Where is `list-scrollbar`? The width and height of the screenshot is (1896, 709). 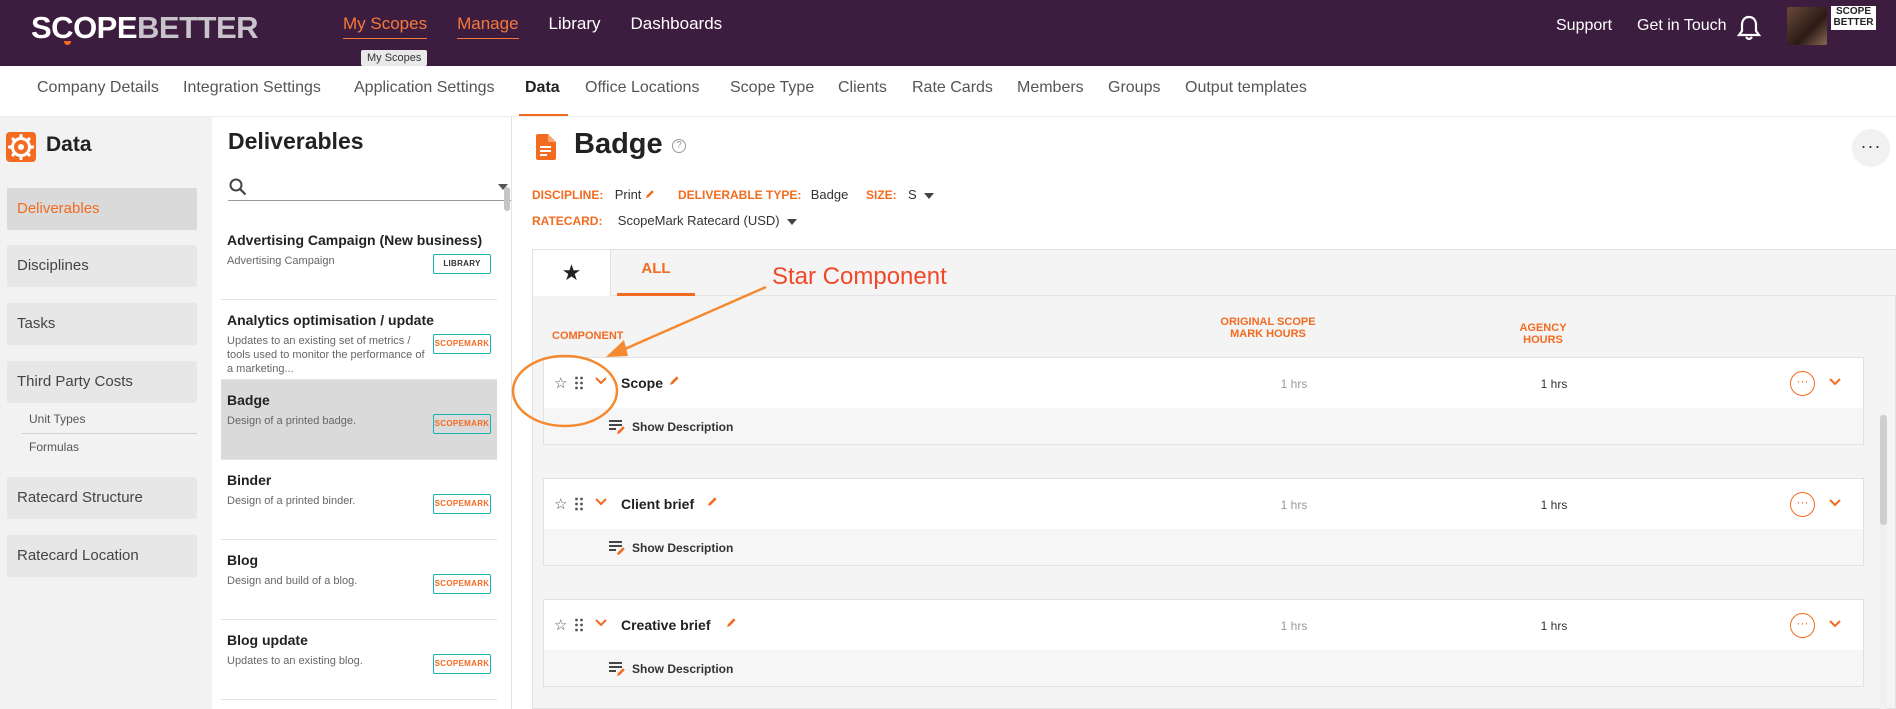
list-scrollbar is located at coordinates (506, 448).